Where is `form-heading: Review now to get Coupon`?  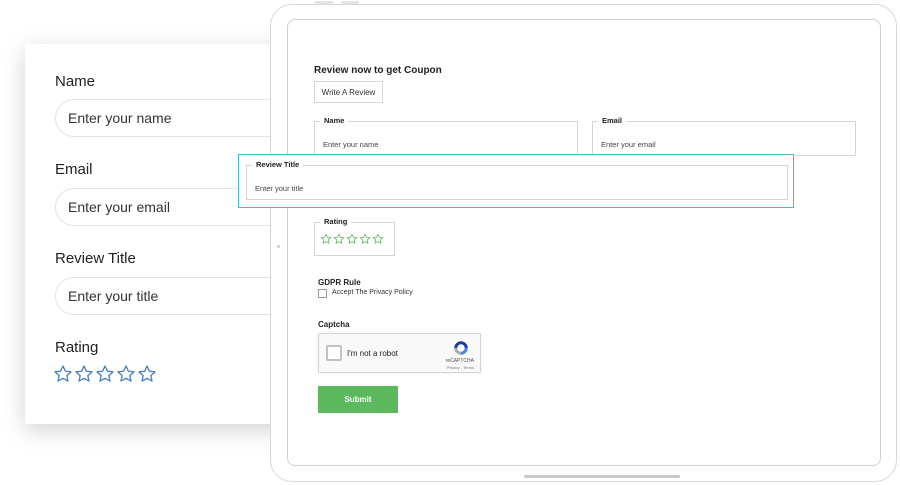 form-heading: Review now to get Coupon is located at coordinates (378, 70).